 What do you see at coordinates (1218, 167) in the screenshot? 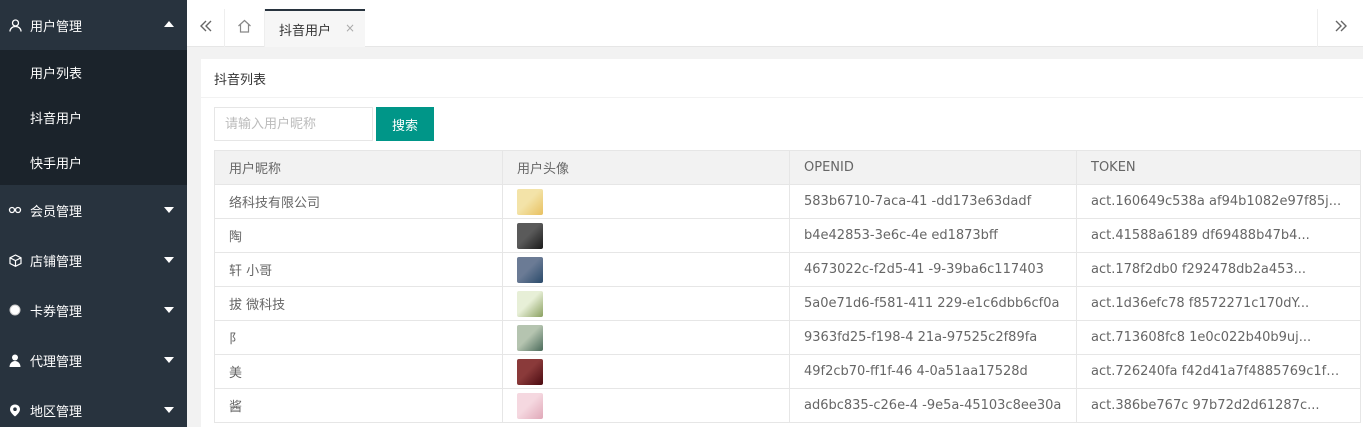
I see `column-header-token: TOKEN` at bounding box center [1218, 167].